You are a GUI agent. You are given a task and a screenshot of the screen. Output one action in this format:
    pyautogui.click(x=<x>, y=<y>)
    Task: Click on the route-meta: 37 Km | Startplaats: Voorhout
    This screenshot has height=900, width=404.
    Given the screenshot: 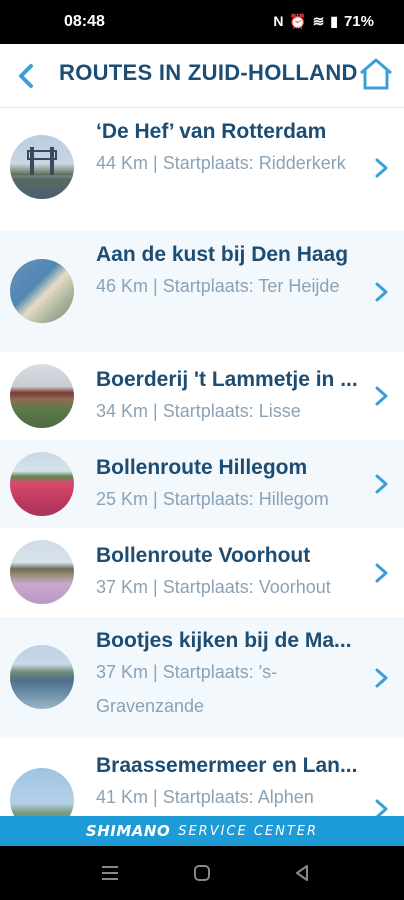 What is the action you would take?
    pyautogui.click(x=213, y=587)
    